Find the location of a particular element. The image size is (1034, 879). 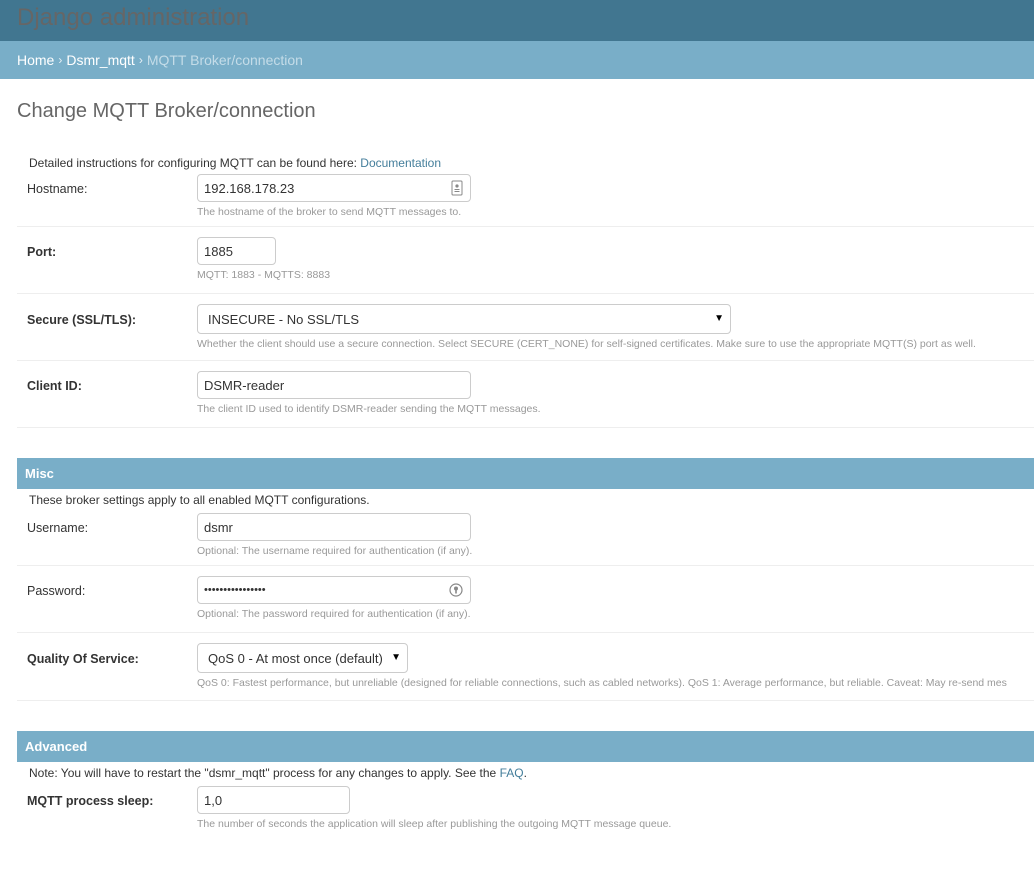

form-row-port: Port: MQTT: 1883 - MQTTS: 8883 is located at coordinates (525, 260).